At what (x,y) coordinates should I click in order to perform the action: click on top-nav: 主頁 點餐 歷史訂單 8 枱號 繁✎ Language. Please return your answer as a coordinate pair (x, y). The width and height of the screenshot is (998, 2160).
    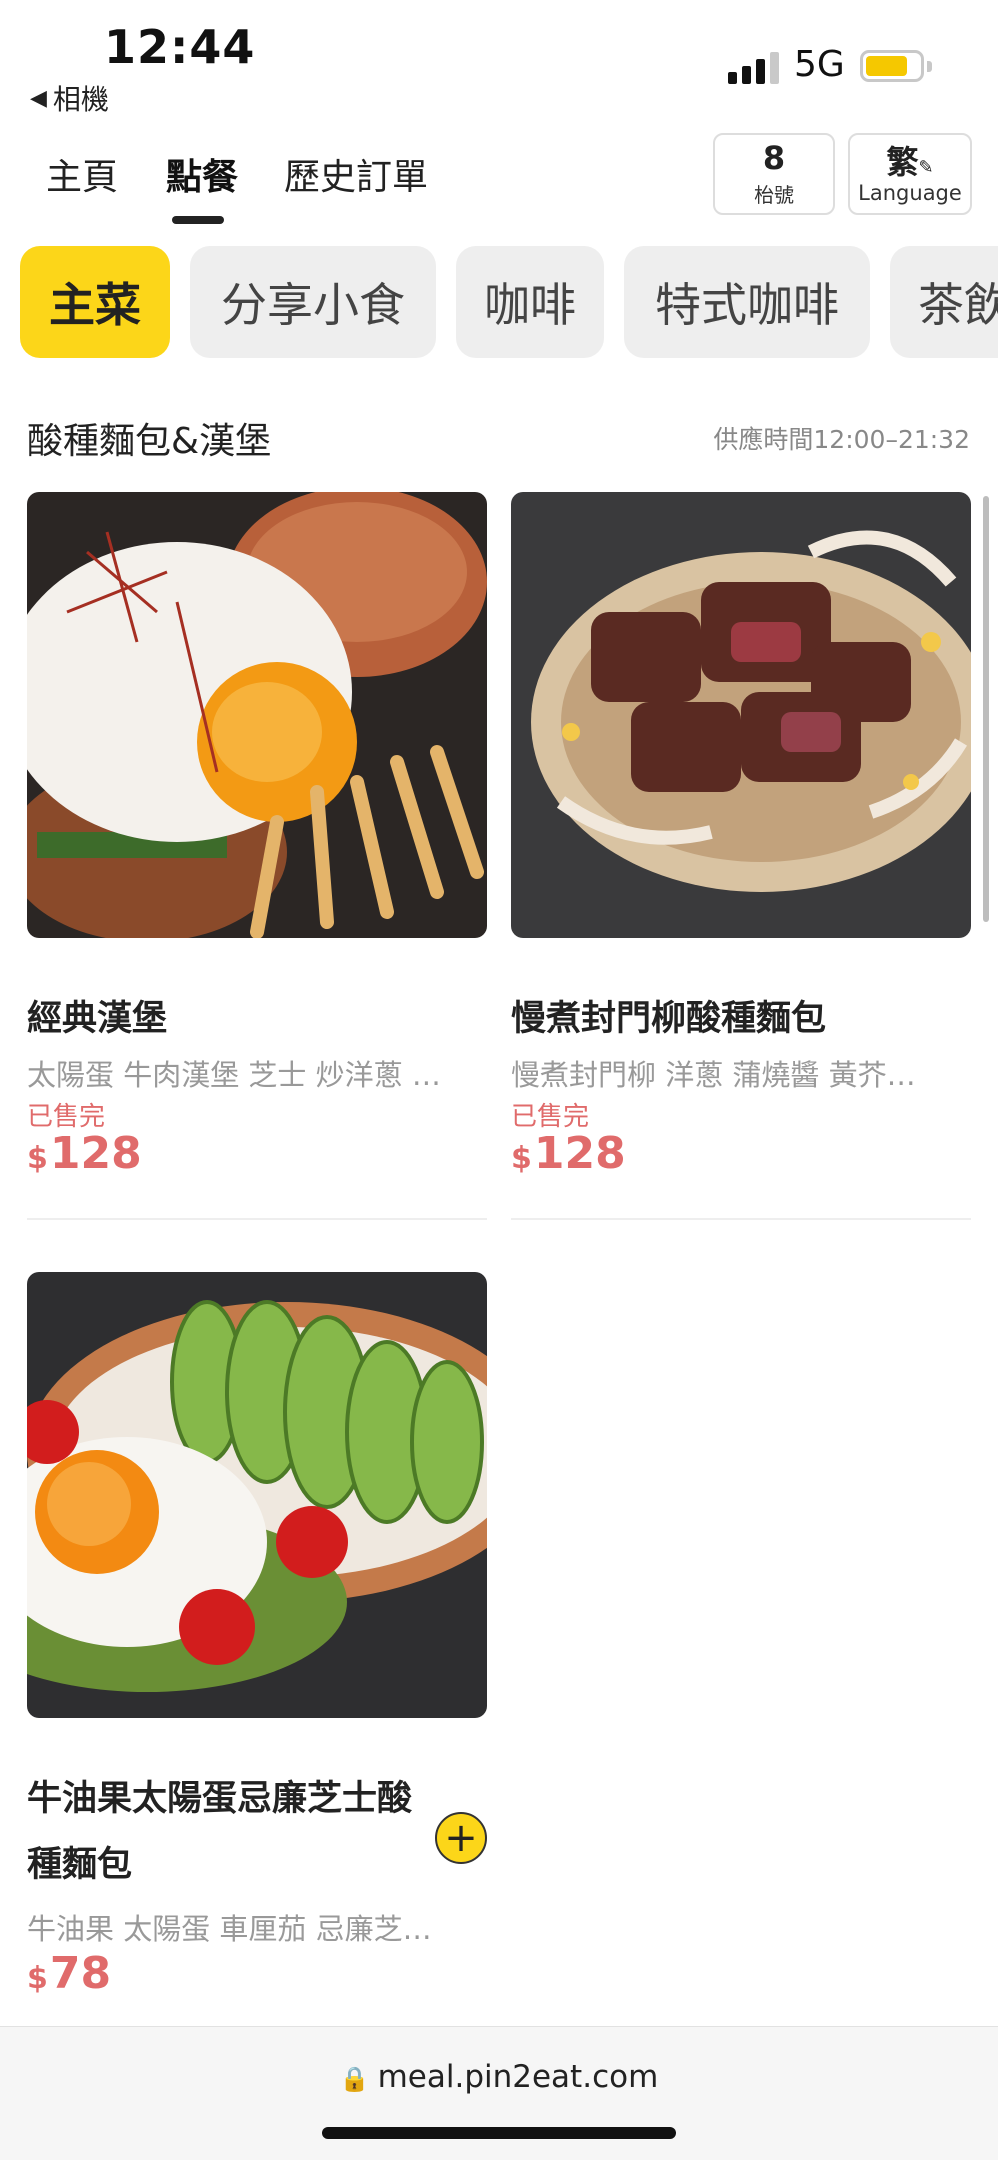
    Looking at the image, I should click on (499, 180).